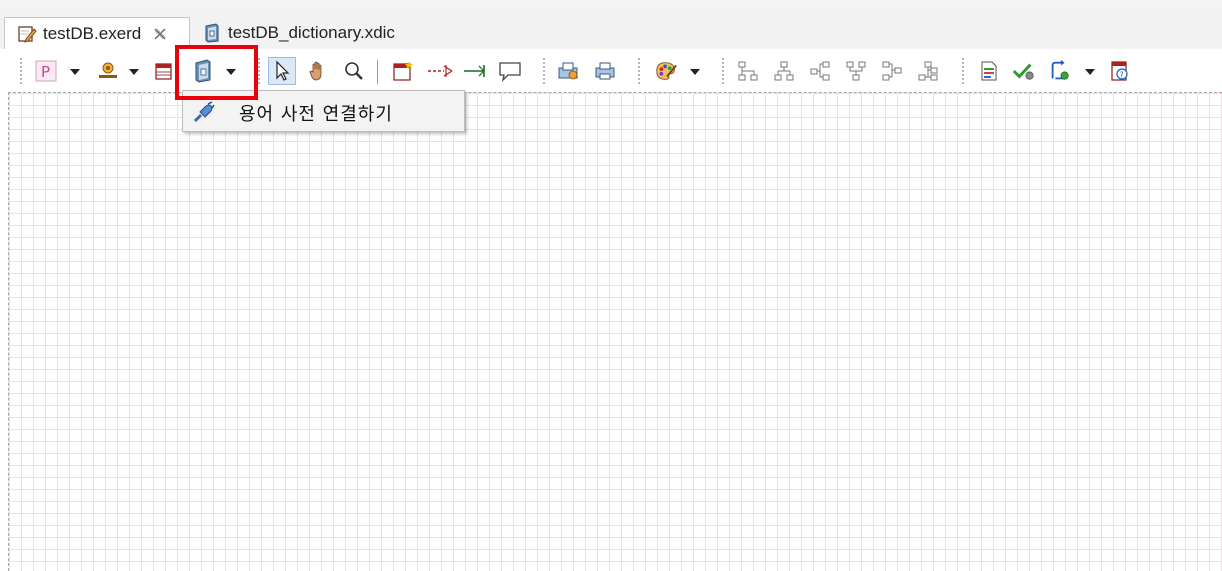  I want to click on select-arrow-icon, so click(282, 71).